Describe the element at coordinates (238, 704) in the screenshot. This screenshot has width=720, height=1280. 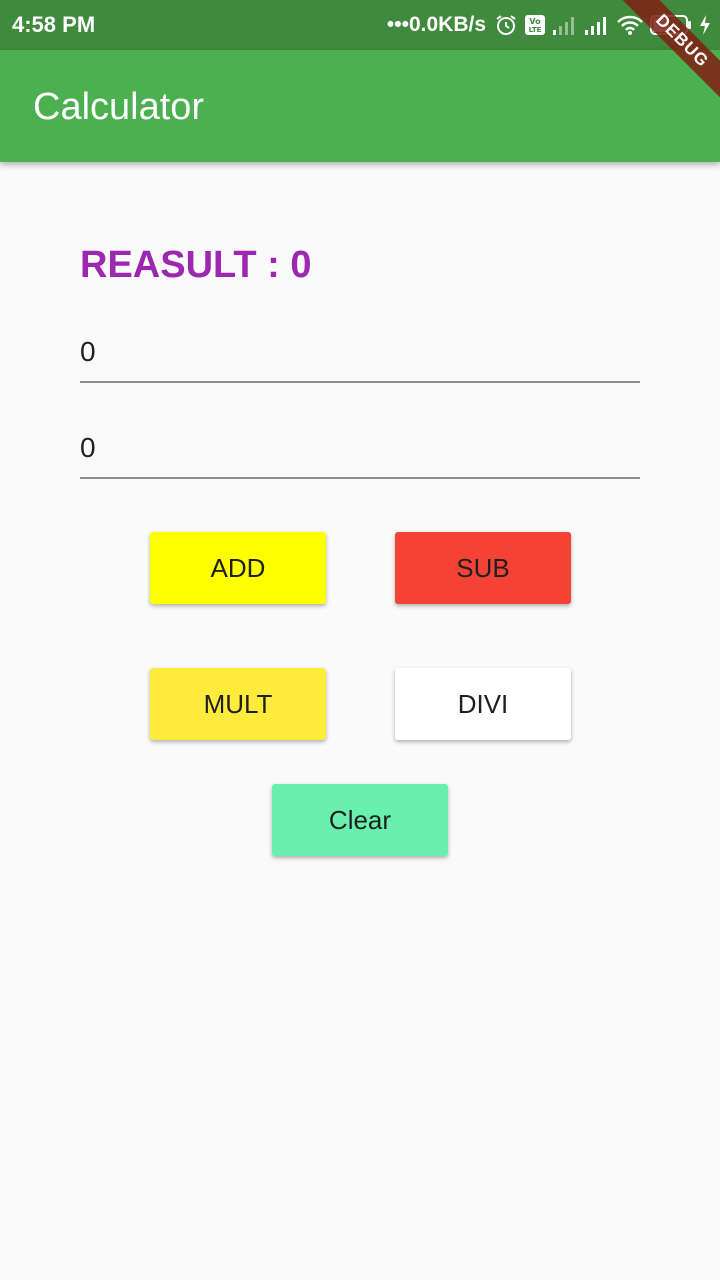
I see `multiply-button: MULT` at that location.